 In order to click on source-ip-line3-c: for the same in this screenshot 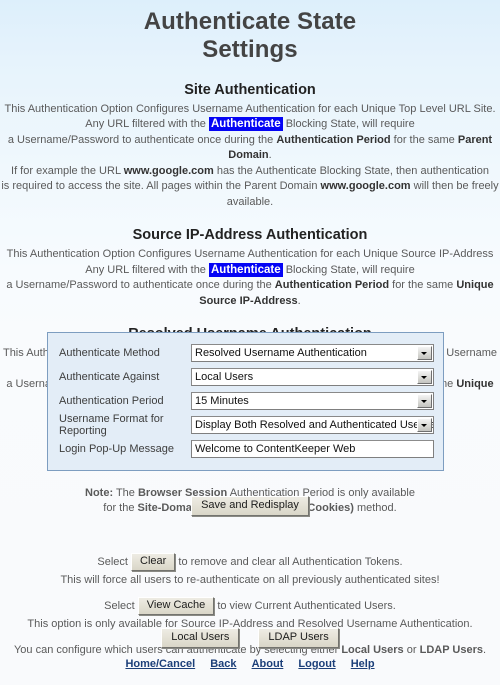, I will do `click(423, 285)`.